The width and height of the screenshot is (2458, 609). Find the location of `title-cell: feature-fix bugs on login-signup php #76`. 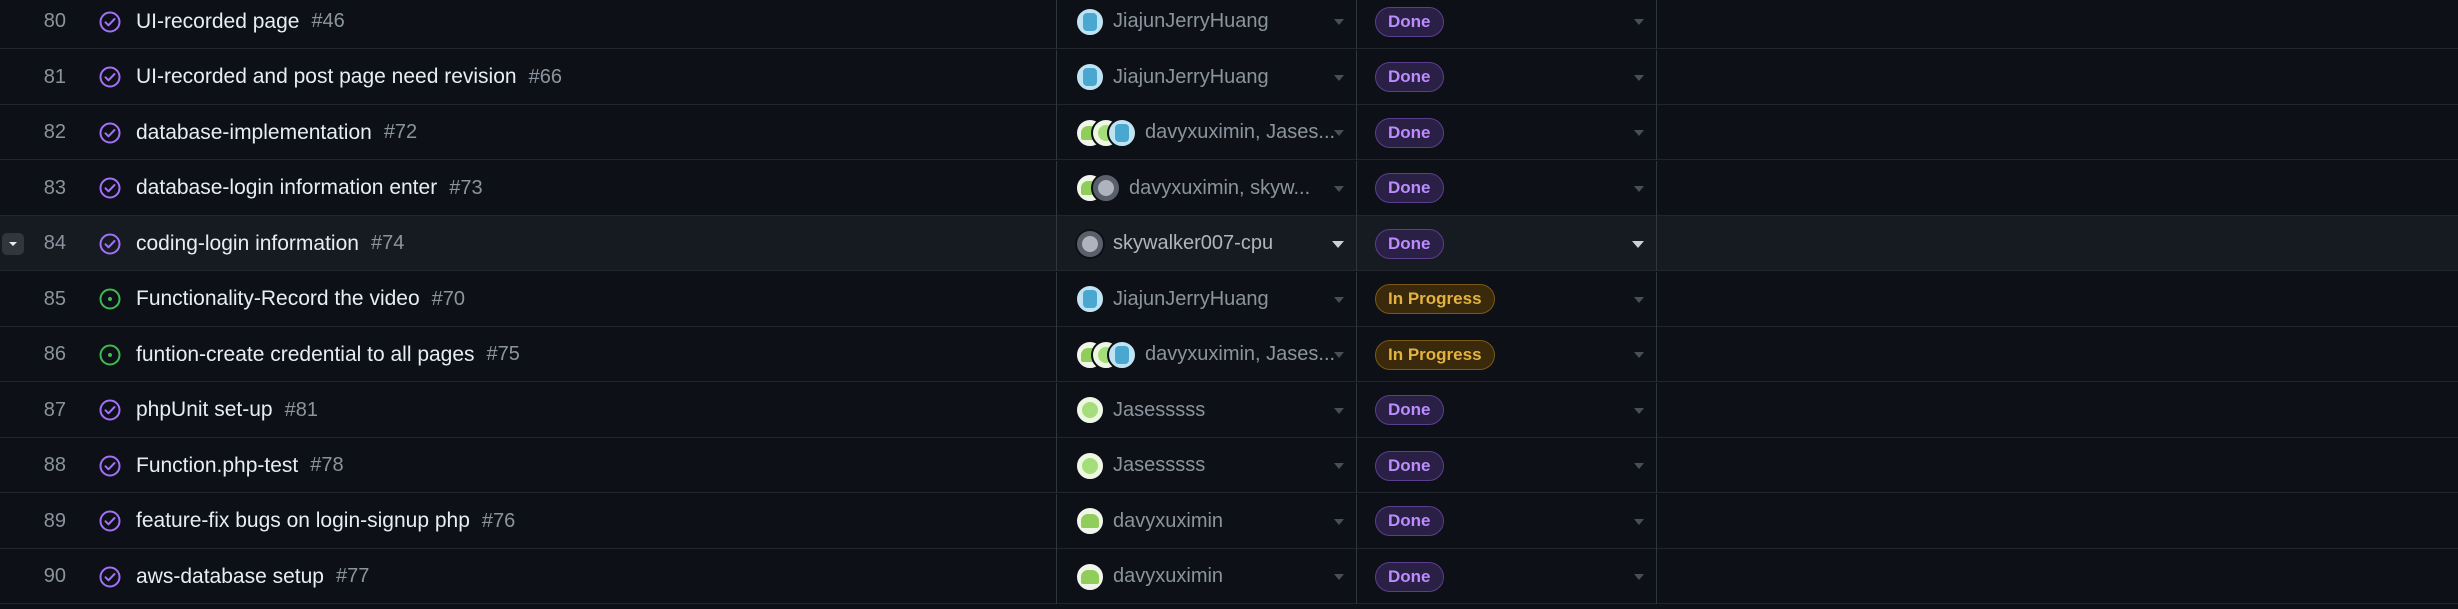

title-cell: feature-fix bugs on login-signup php #76 is located at coordinates (571, 521).